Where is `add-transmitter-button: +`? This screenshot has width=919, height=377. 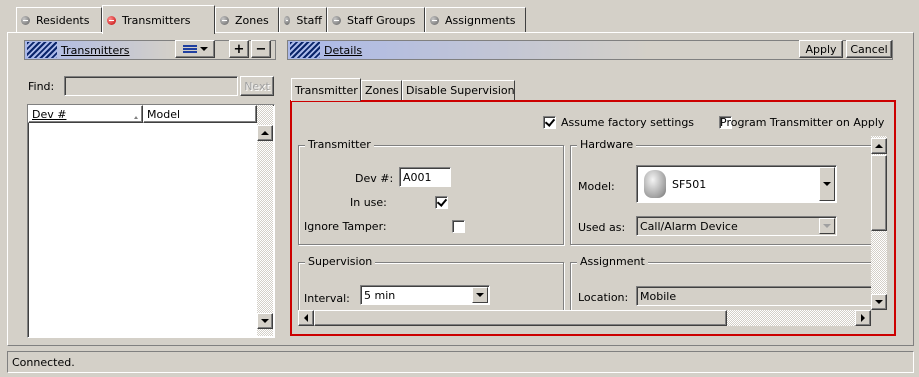
add-transmitter-button: + is located at coordinates (239, 49).